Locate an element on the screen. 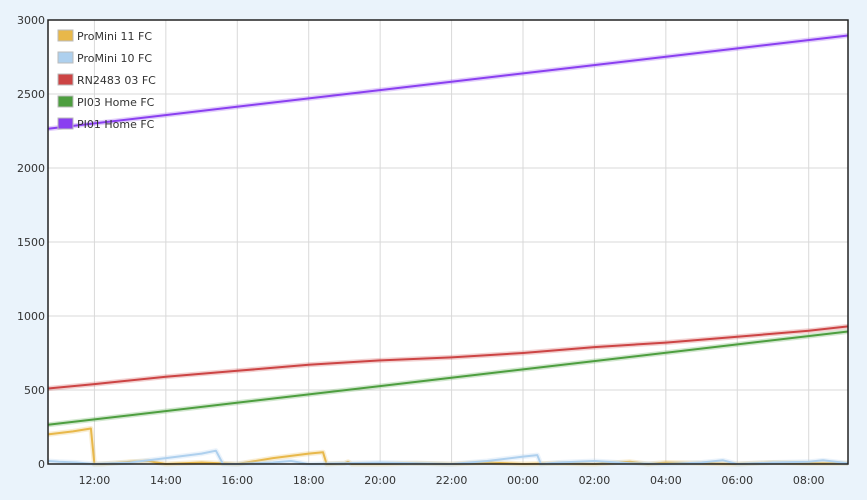 This screenshot has height=500, width=867. legend-item-promini-11-fc: ProMini 11 FC is located at coordinates (104, 36).